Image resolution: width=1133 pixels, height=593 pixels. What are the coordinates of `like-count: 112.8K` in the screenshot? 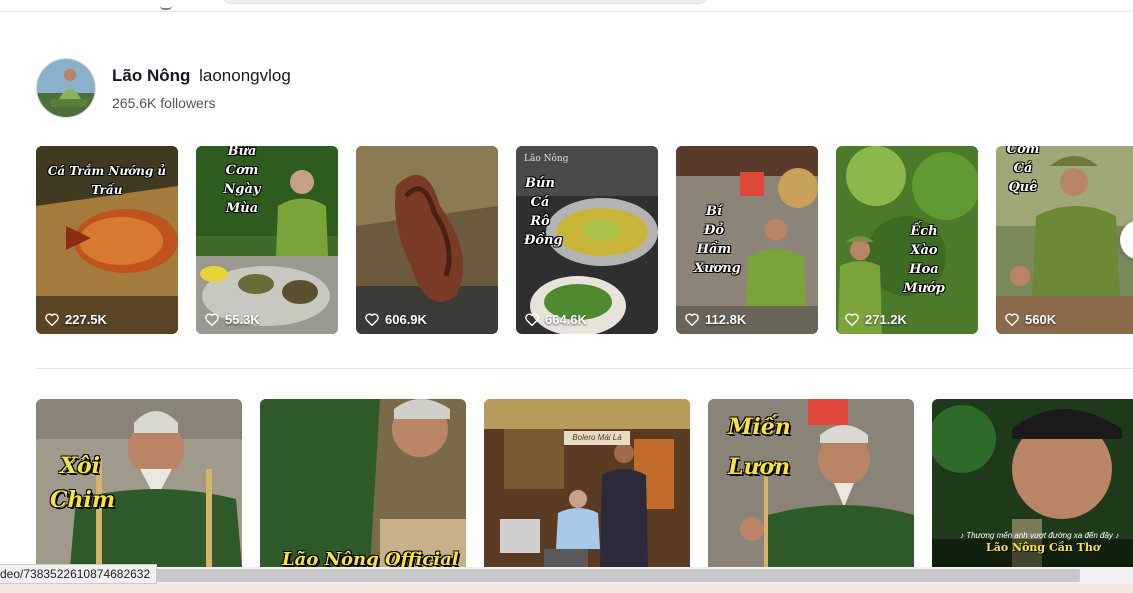 It's located at (715, 319).